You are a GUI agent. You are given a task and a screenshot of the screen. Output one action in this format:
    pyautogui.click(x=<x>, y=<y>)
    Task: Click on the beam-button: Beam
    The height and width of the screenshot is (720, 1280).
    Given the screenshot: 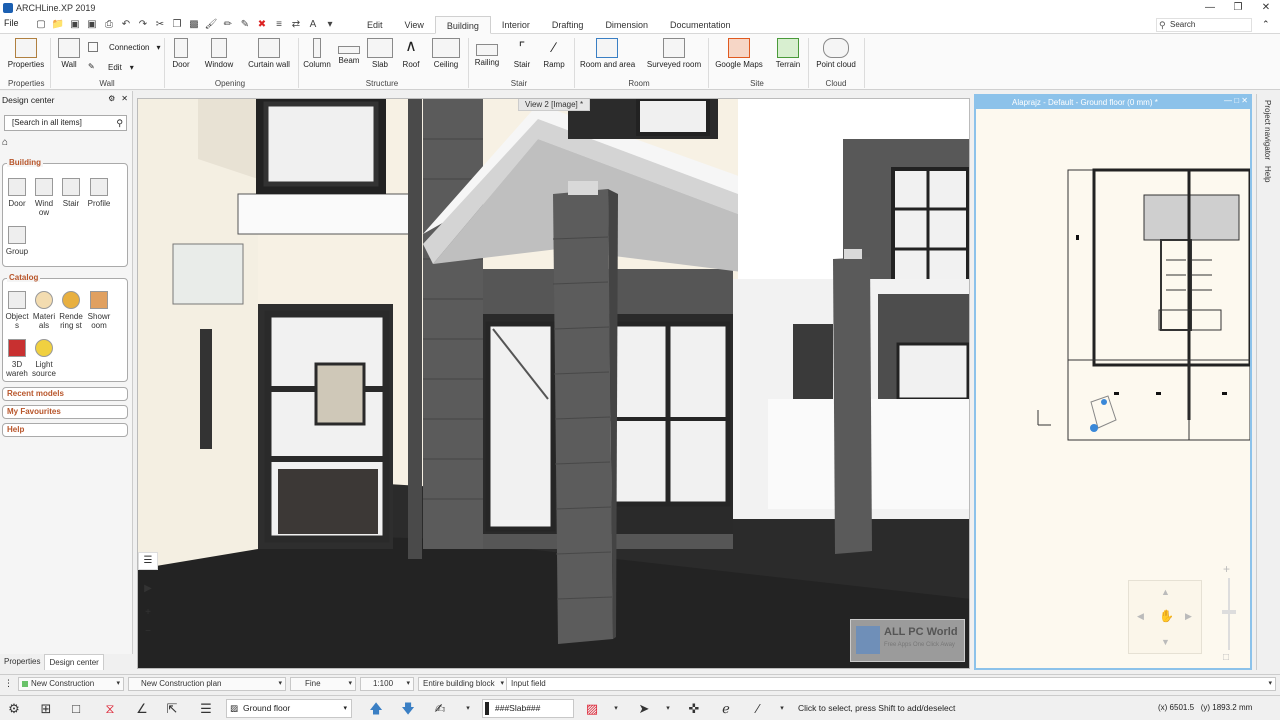 What is the action you would take?
    pyautogui.click(x=349, y=51)
    